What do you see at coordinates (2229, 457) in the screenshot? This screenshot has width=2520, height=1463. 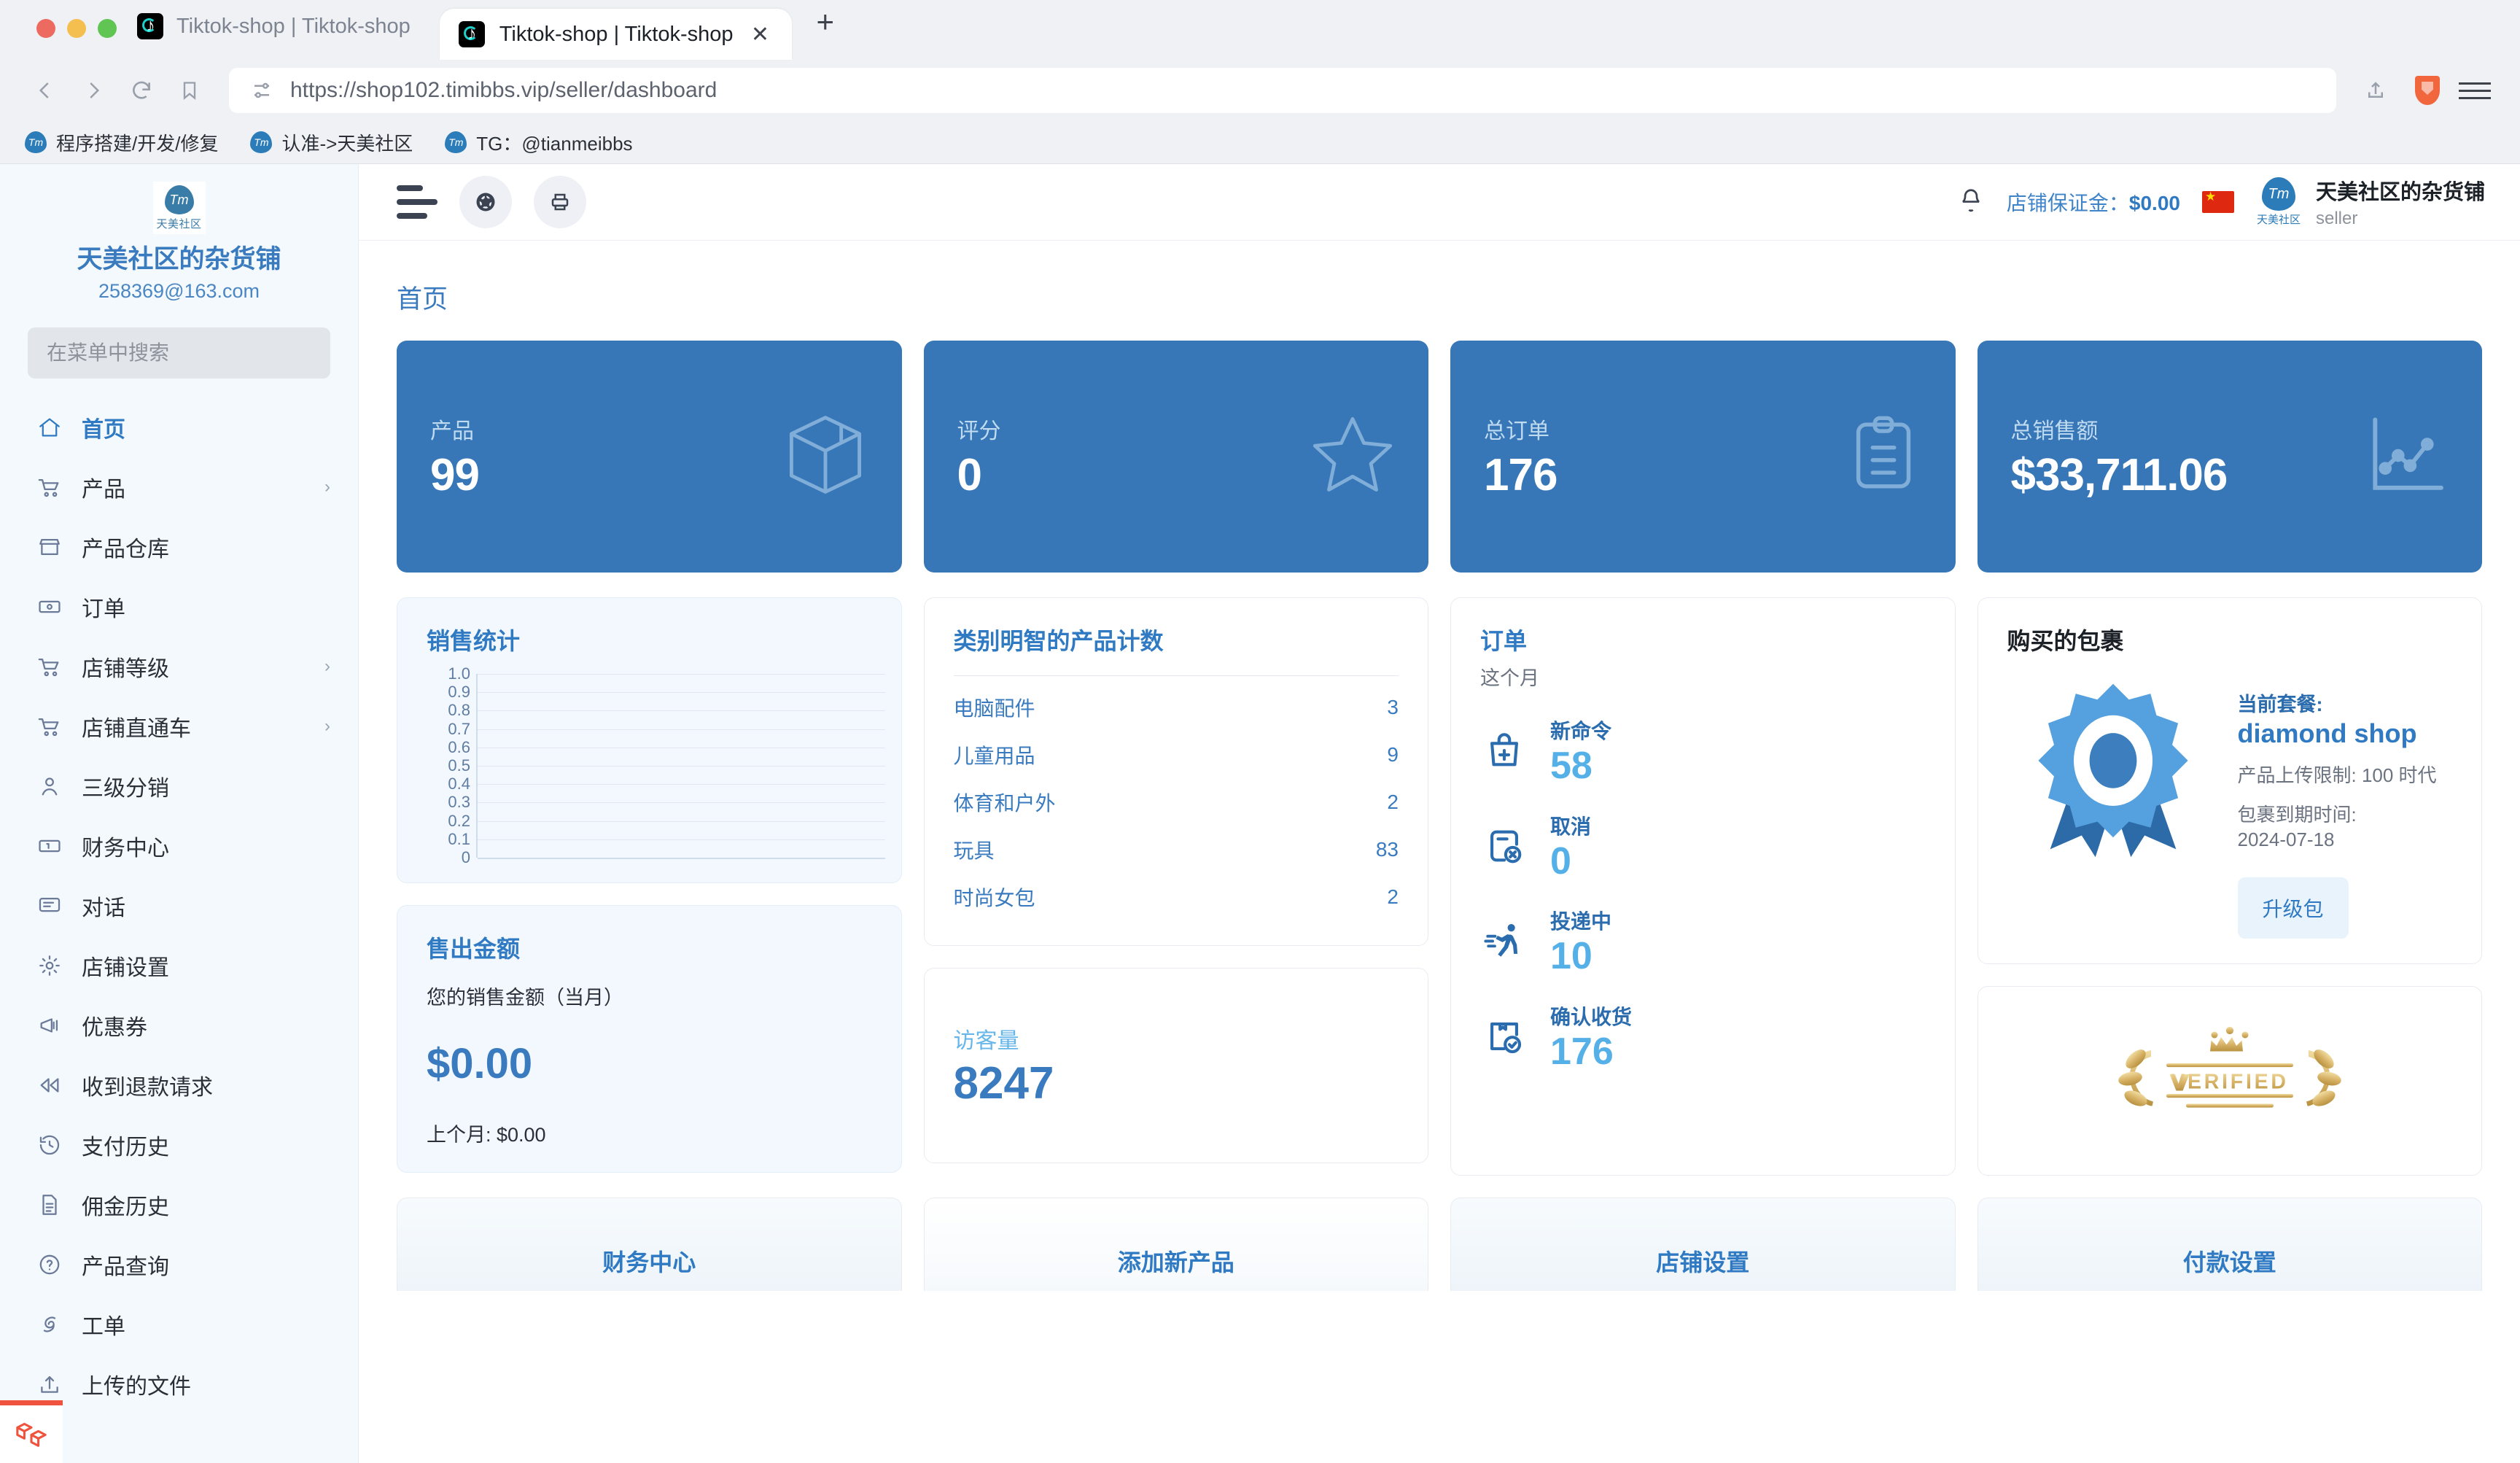 I see `stat-card-total-sales: 总销售额 $33,711.06` at bounding box center [2229, 457].